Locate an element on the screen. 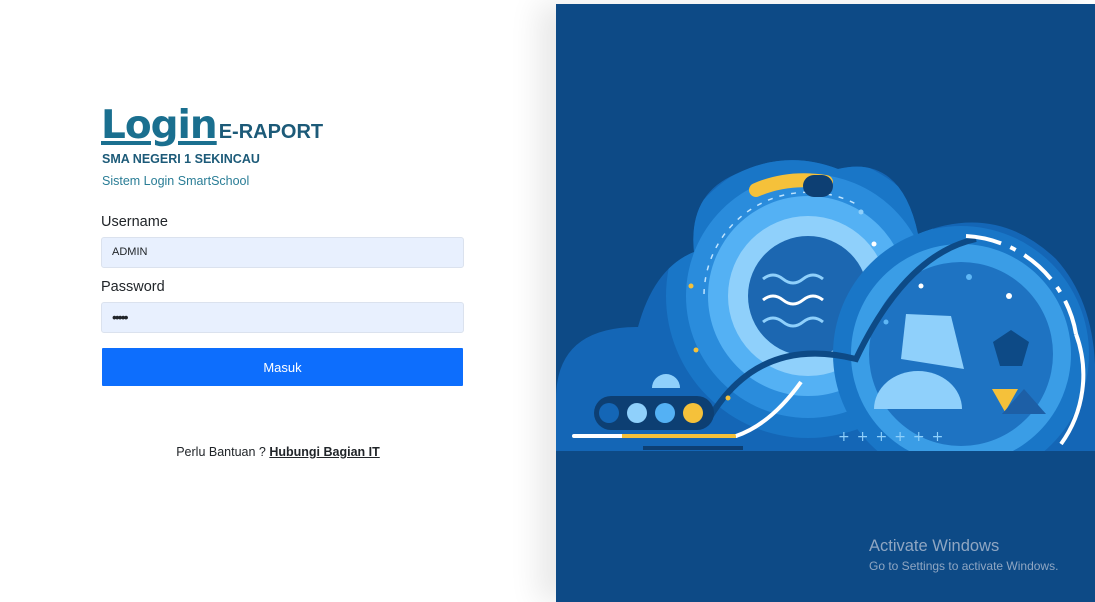  watermark-subtitle: Go to Settings to activate Windows. is located at coordinates (964, 566).